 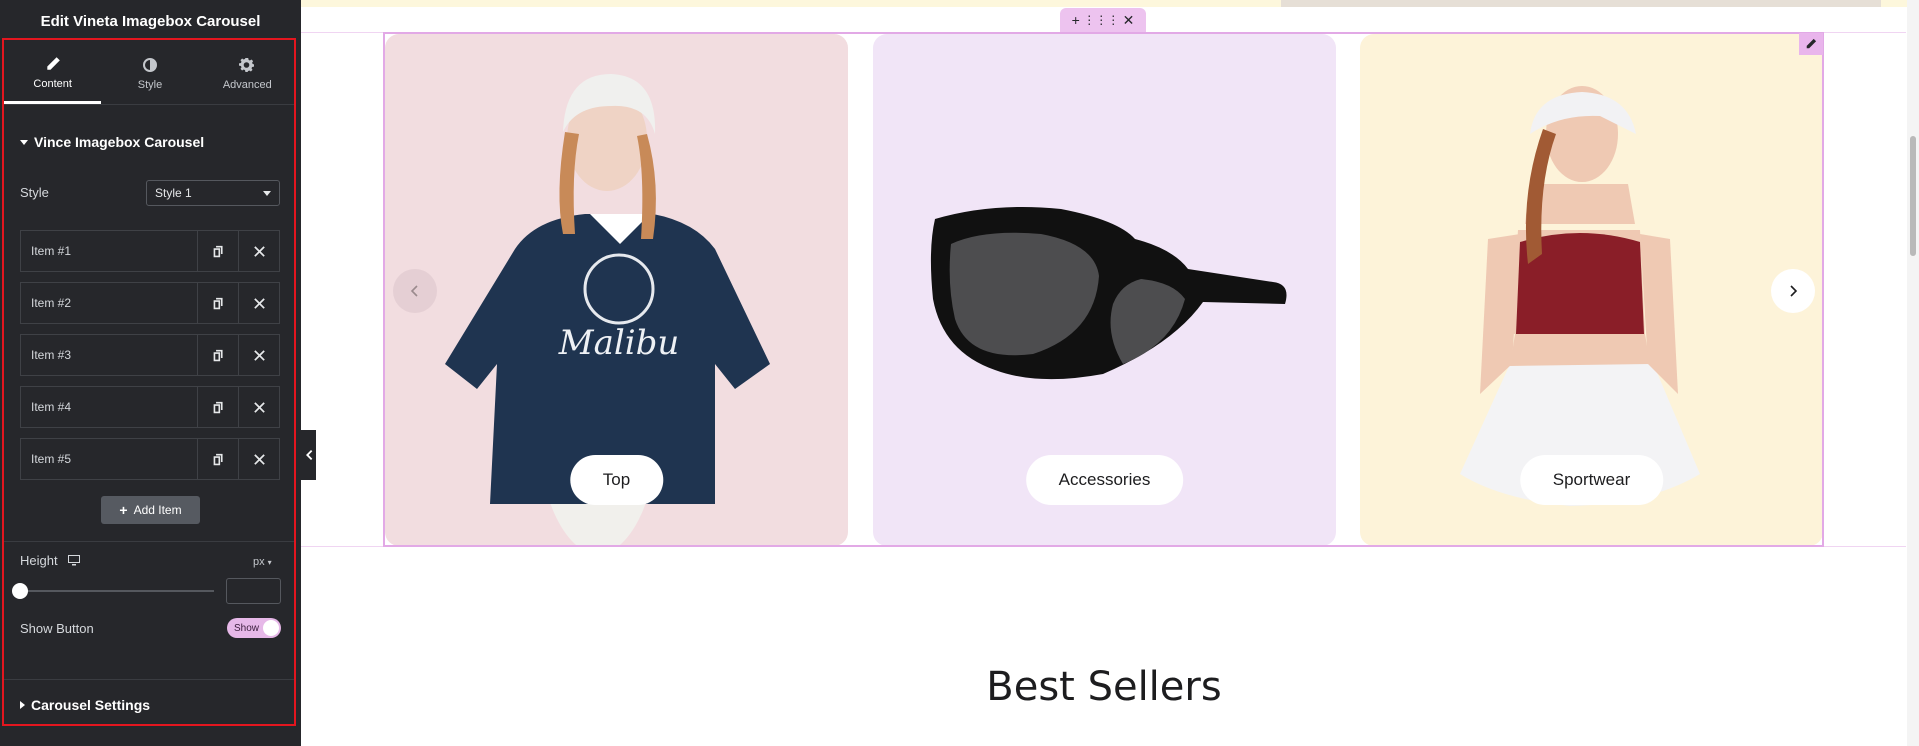 I want to click on unit-select: px ▾, so click(x=262, y=562).